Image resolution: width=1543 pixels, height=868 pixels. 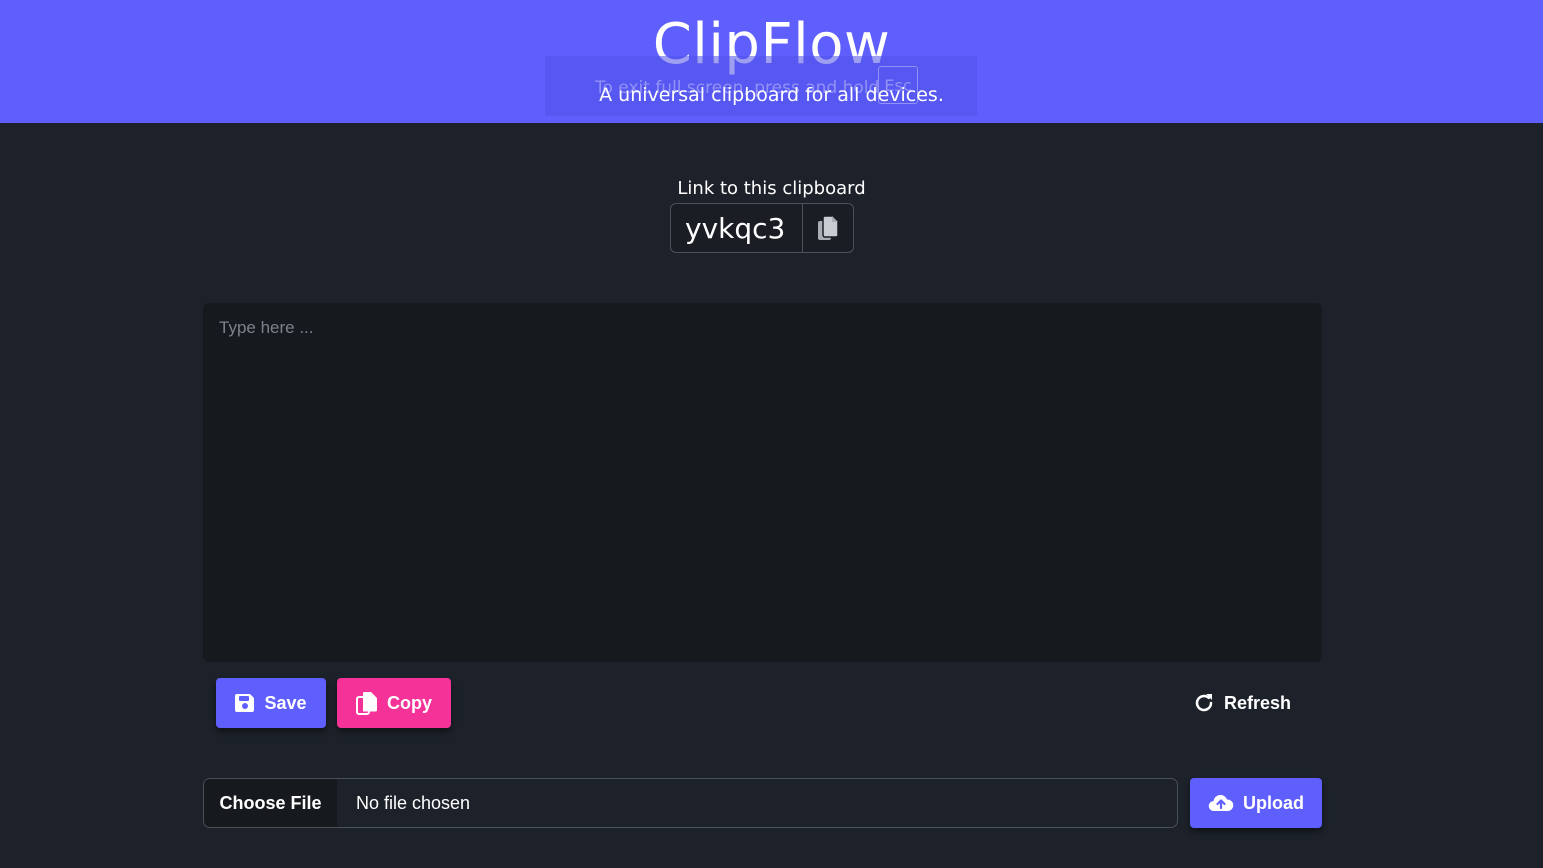 I want to click on upload-button-label: Upload, so click(x=1273, y=802).